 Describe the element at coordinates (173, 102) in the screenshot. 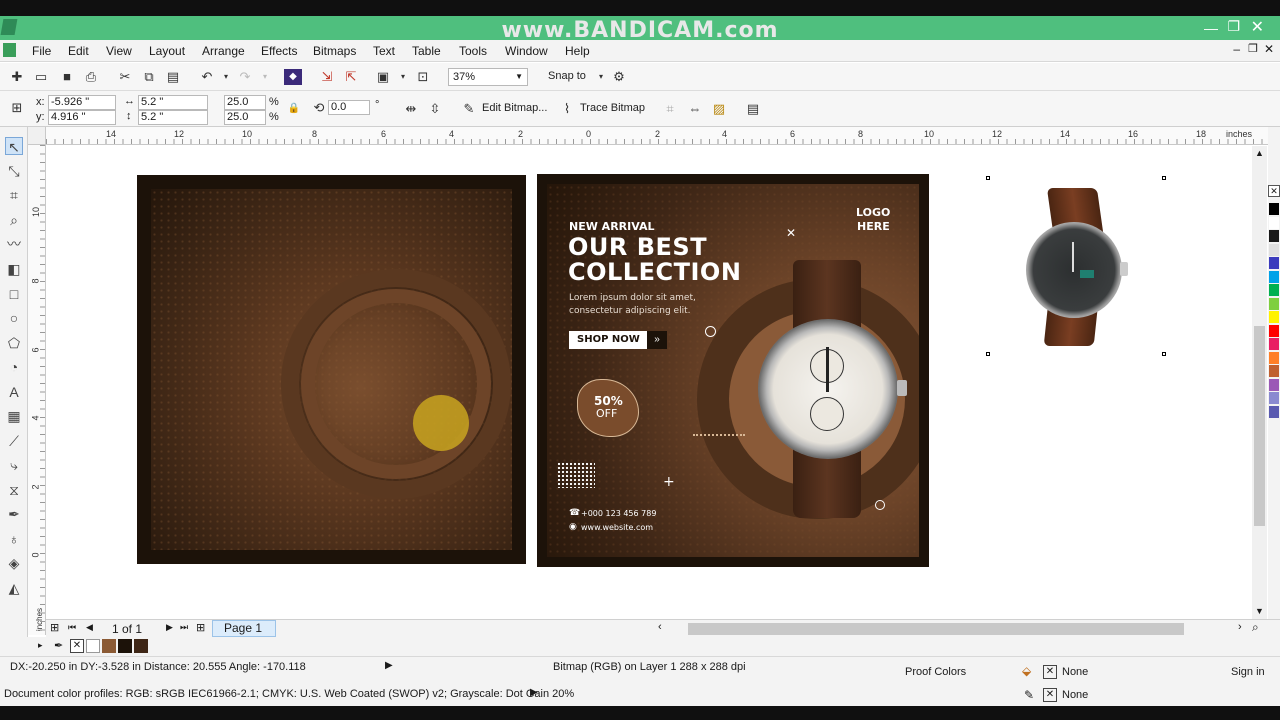

I see `width-field: 5.2 "` at that location.